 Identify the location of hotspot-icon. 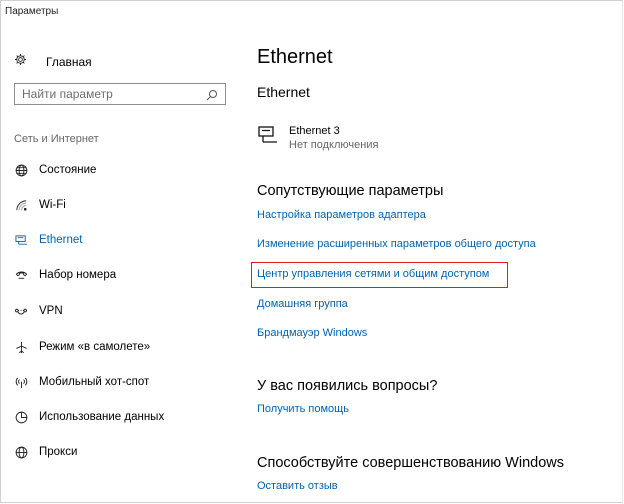
(21, 382).